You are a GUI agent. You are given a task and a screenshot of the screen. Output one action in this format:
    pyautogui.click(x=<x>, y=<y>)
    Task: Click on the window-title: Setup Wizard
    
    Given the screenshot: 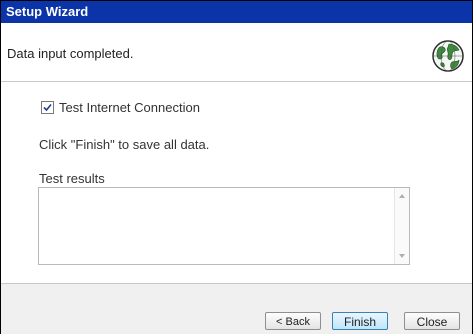 What is the action you would take?
    pyautogui.click(x=47, y=11)
    